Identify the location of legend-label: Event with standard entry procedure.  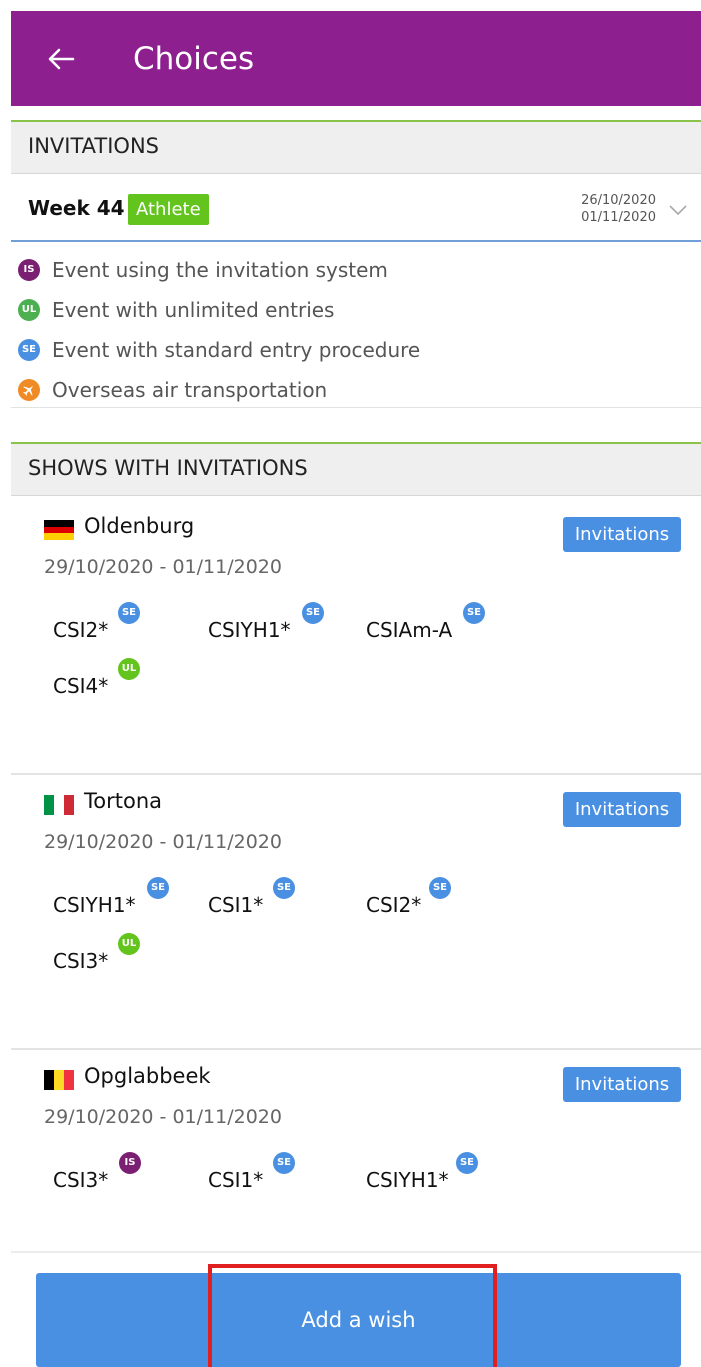
(236, 350).